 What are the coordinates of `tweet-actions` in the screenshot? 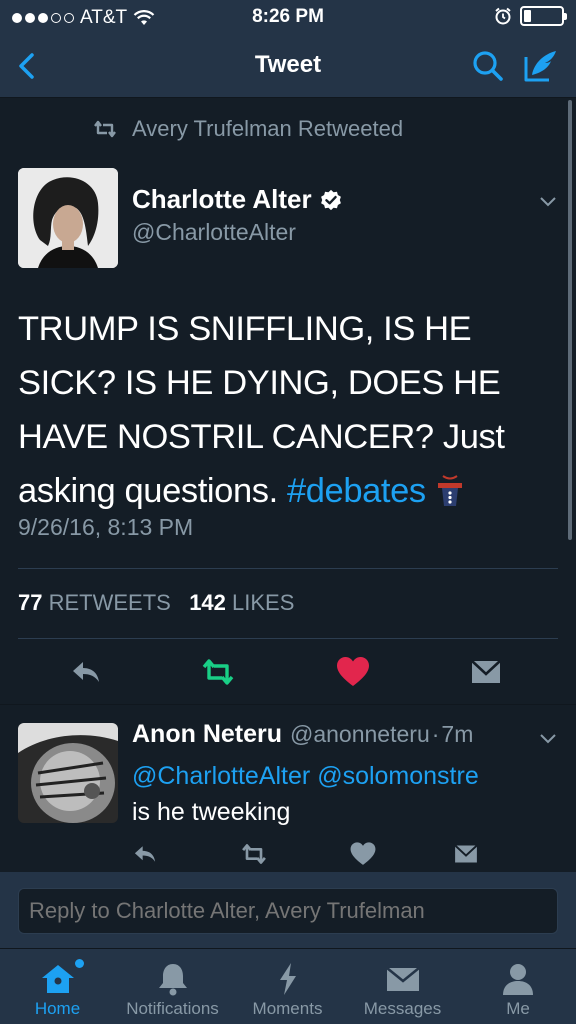 It's located at (288, 670).